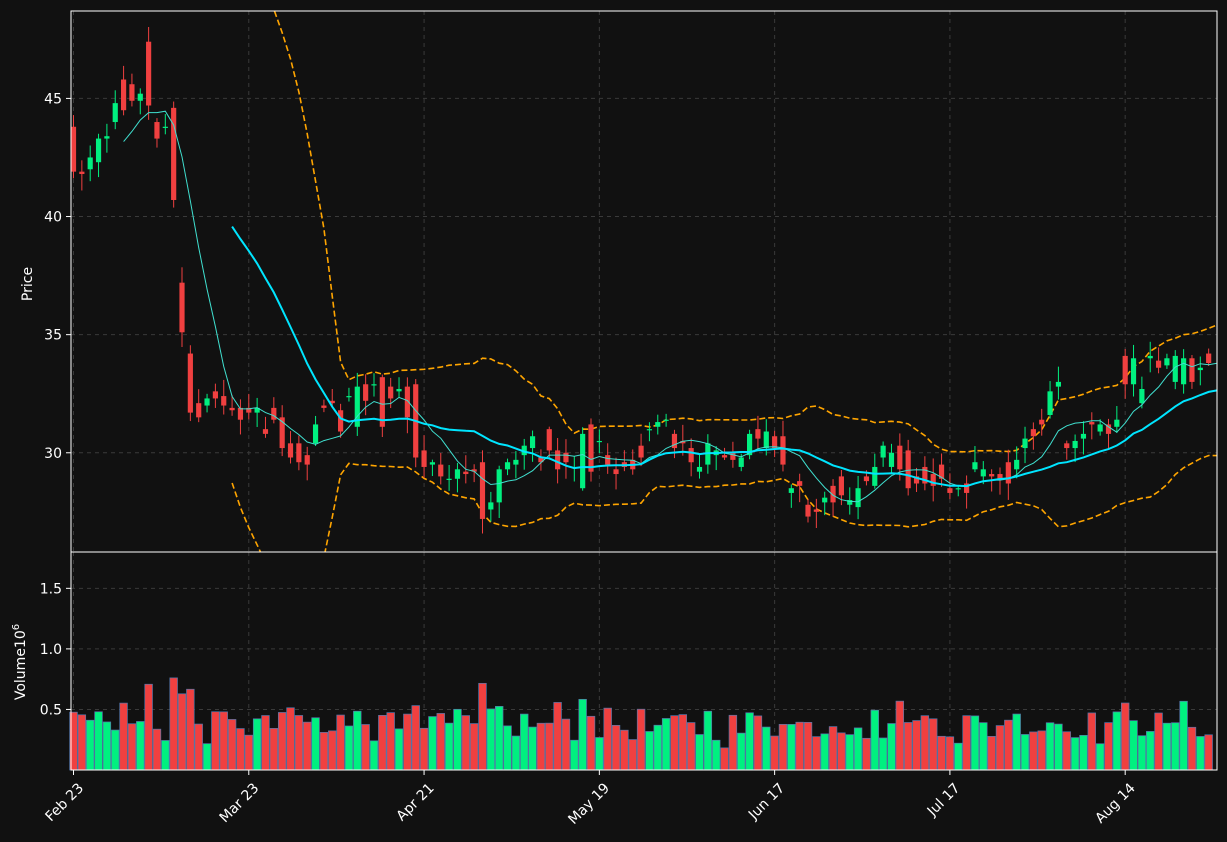 This screenshot has height=842, width=1227. Describe the element at coordinates (16, 627) in the screenshot. I see `volume-axis-exponent-power: 6` at that location.